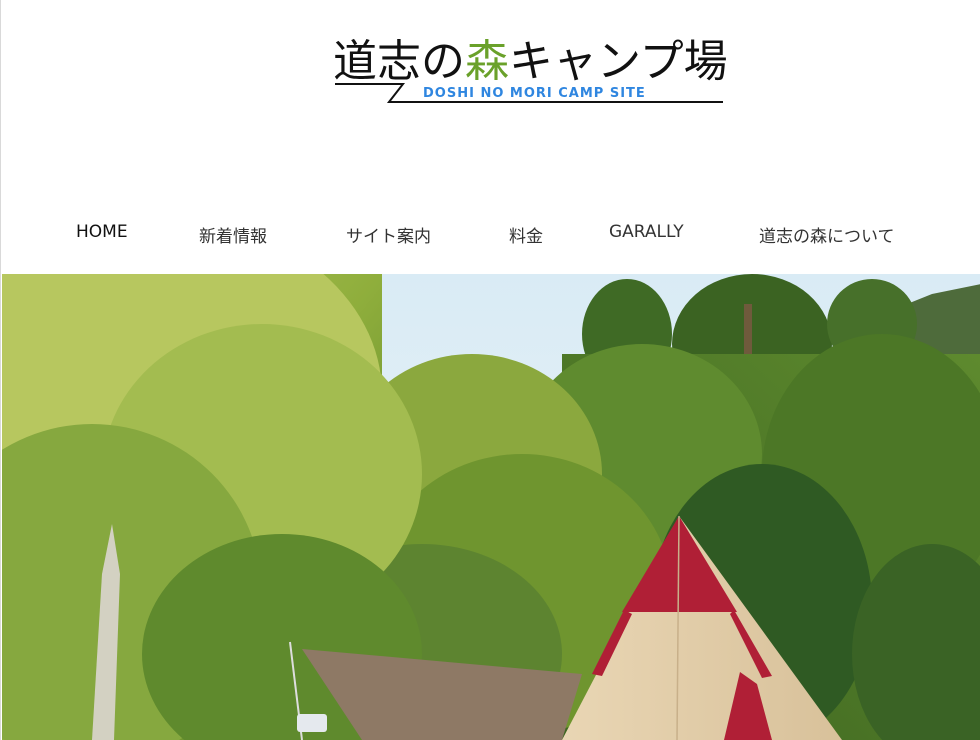 The height and width of the screenshot is (740, 980). Describe the element at coordinates (487, 61) in the screenshot. I see `logo-title-highlight: 森` at that location.